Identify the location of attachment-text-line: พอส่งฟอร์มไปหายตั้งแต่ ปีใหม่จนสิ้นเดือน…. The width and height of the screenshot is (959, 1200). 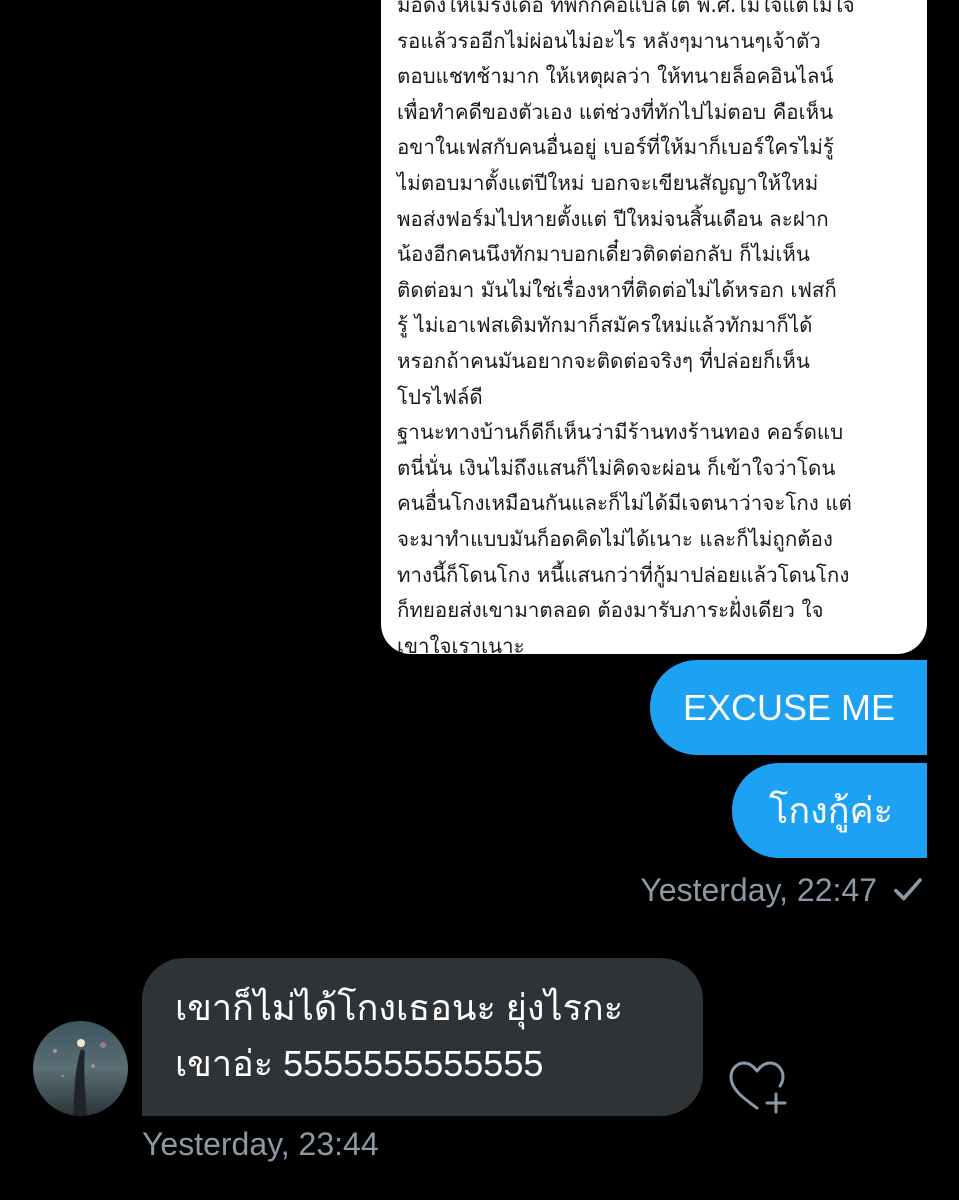
(613, 218).